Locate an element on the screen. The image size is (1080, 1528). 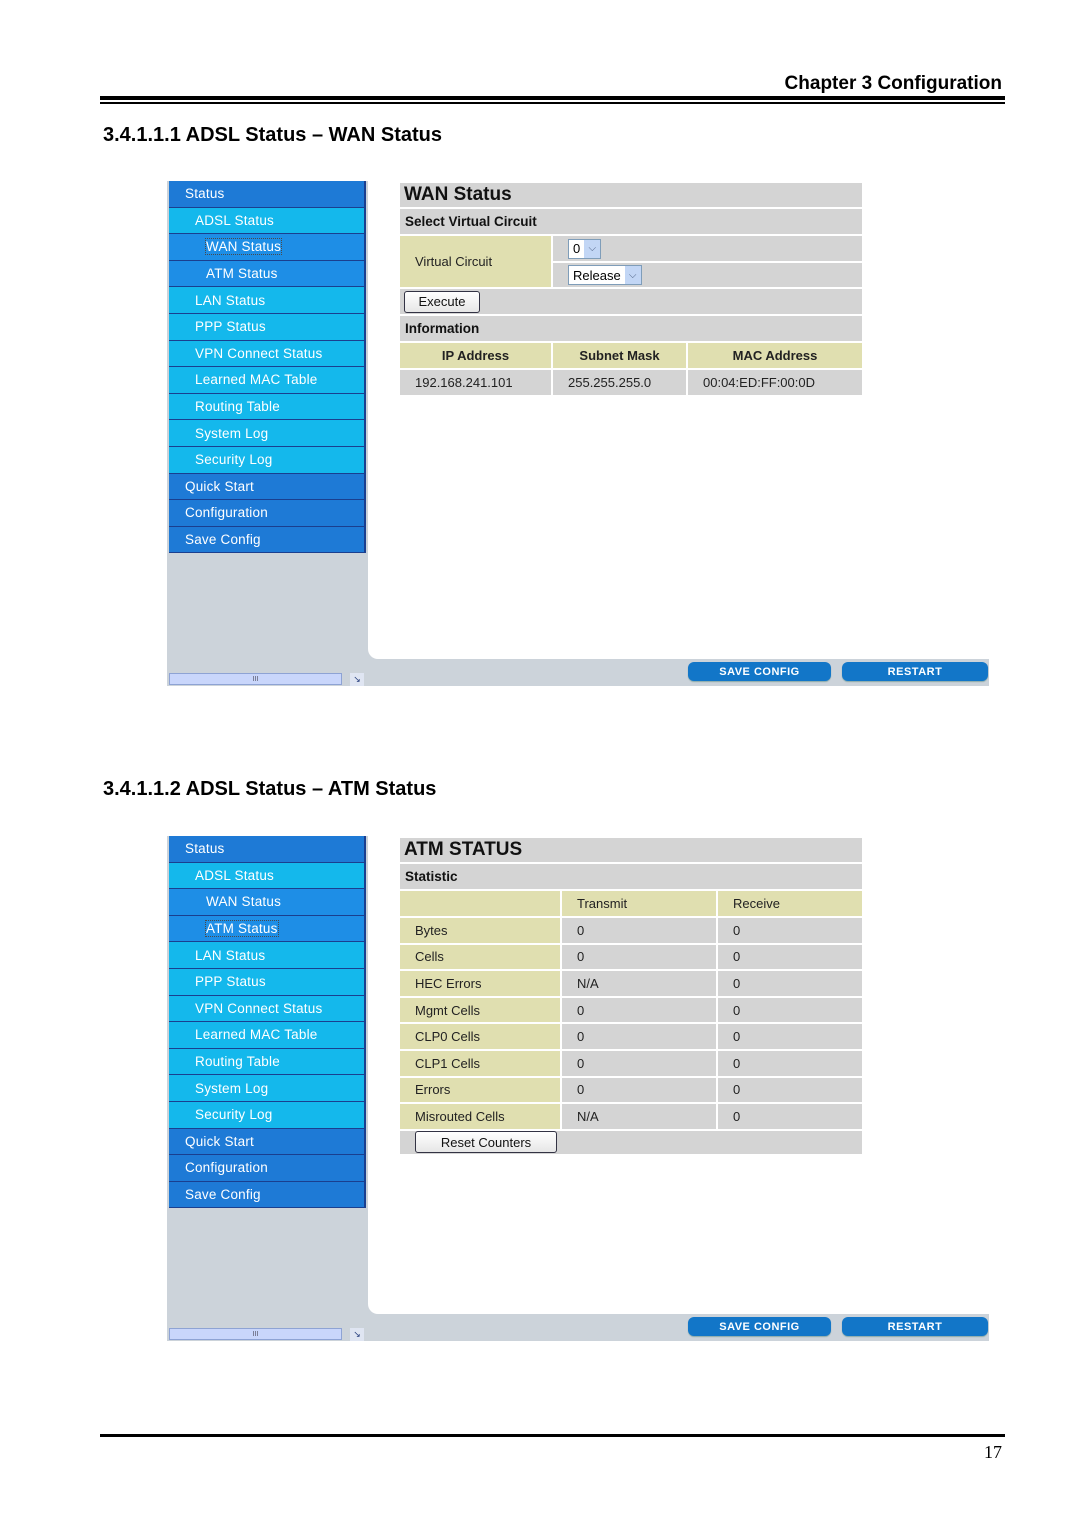
sidebar-item-label: Quick Start is located at coordinates (219, 1141).